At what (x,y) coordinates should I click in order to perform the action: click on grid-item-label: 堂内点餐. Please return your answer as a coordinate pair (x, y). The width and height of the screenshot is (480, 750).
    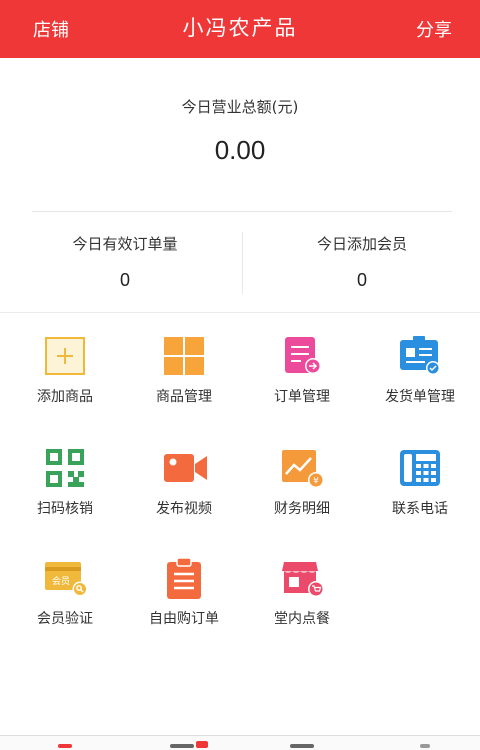
    Looking at the image, I should click on (302, 619).